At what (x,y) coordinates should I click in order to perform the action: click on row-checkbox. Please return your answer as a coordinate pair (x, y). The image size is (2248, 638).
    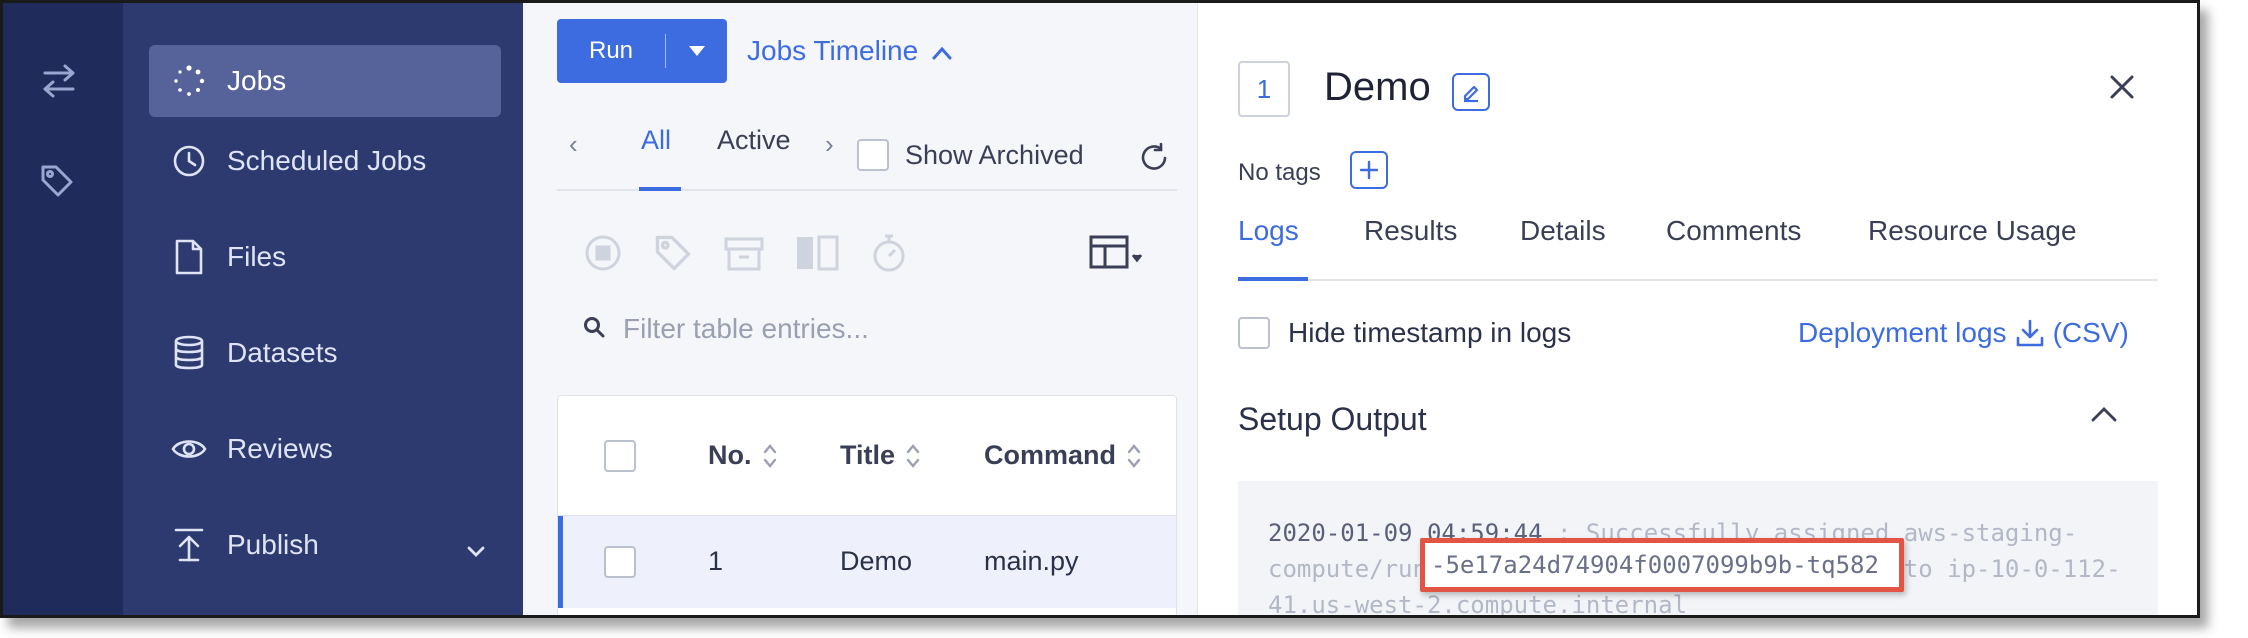
    Looking at the image, I should click on (620, 562).